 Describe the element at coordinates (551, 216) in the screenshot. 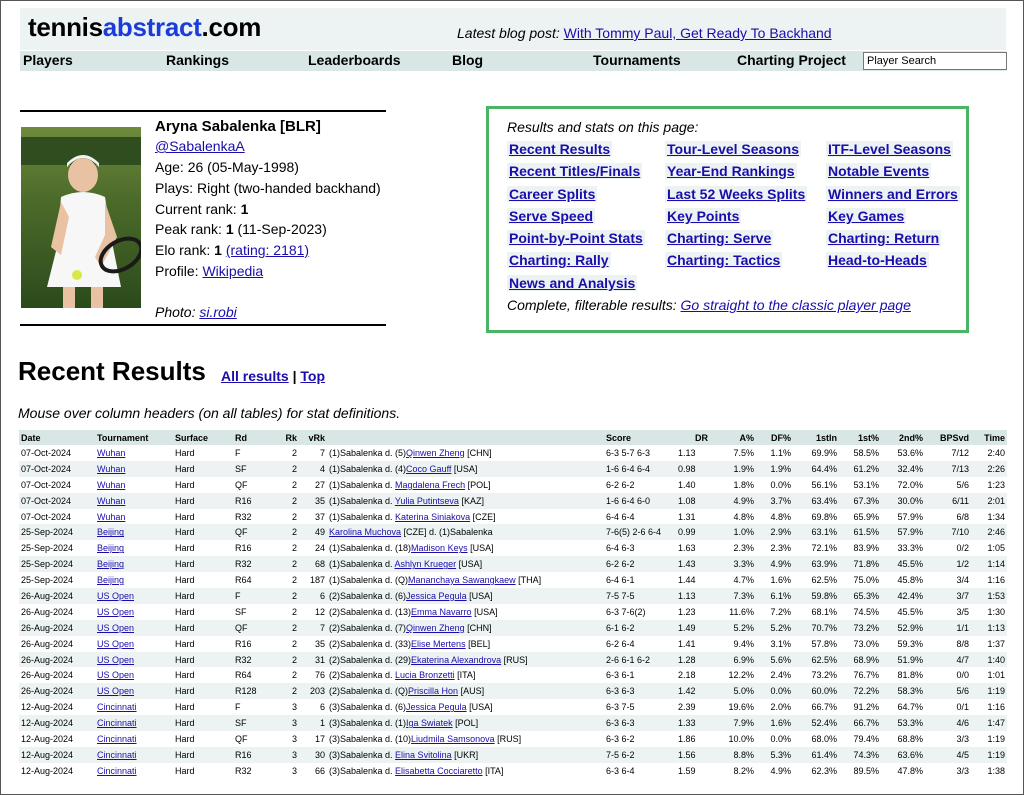

I see `link-serve-speed: Serve Speed` at that location.